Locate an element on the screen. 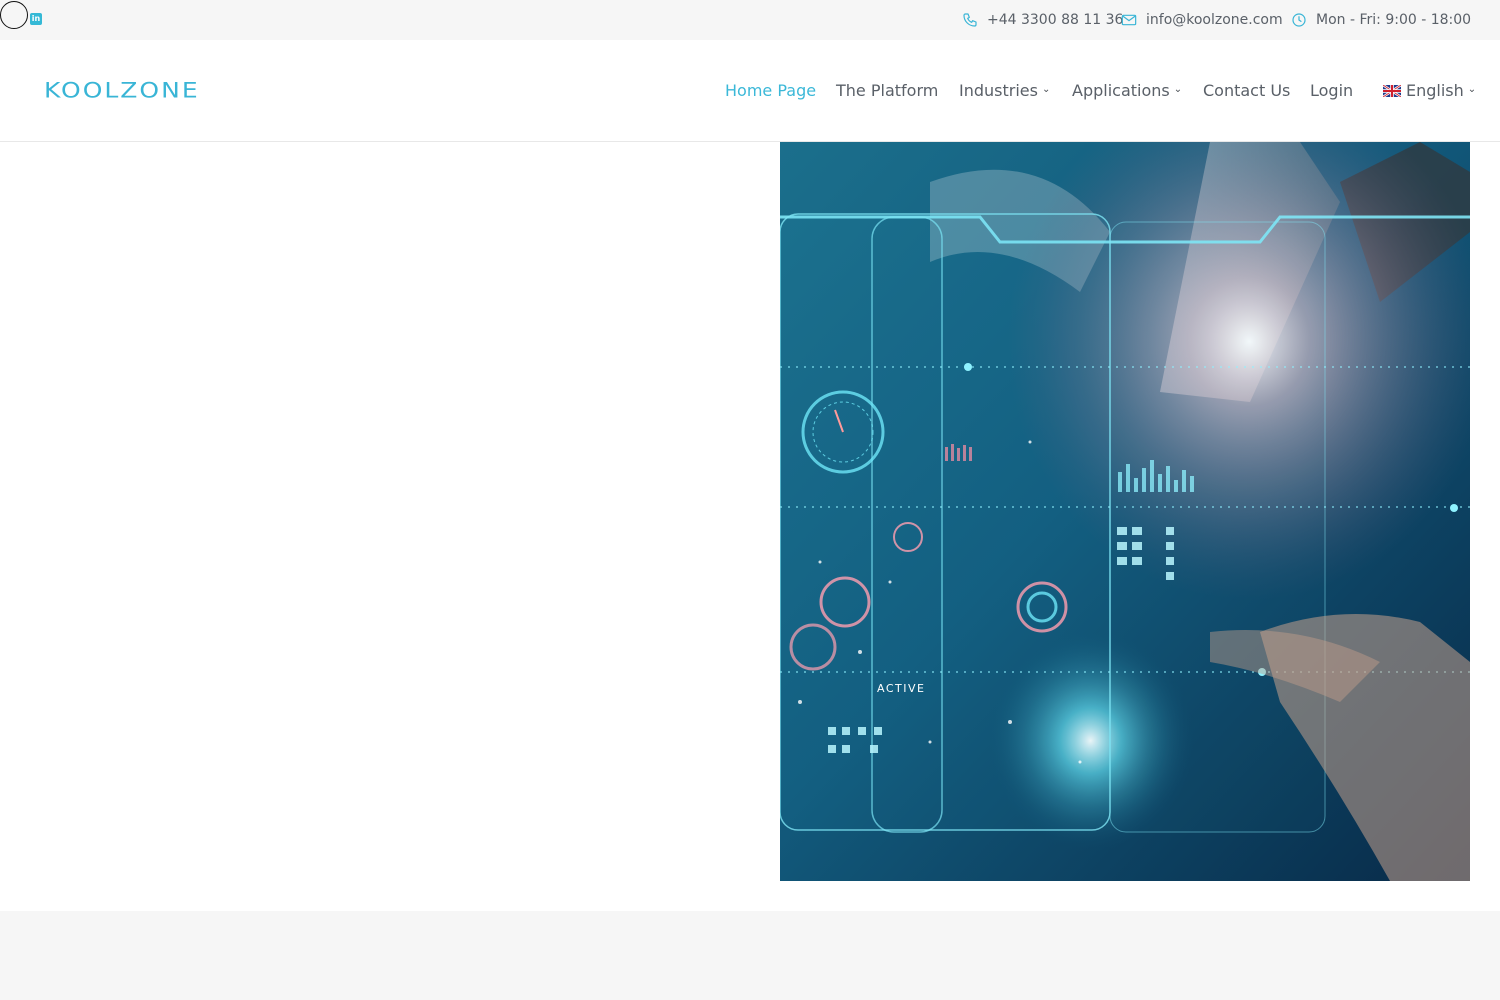 The height and width of the screenshot is (1000, 1500). nav-link-contact: Contact Us is located at coordinates (1246, 90).